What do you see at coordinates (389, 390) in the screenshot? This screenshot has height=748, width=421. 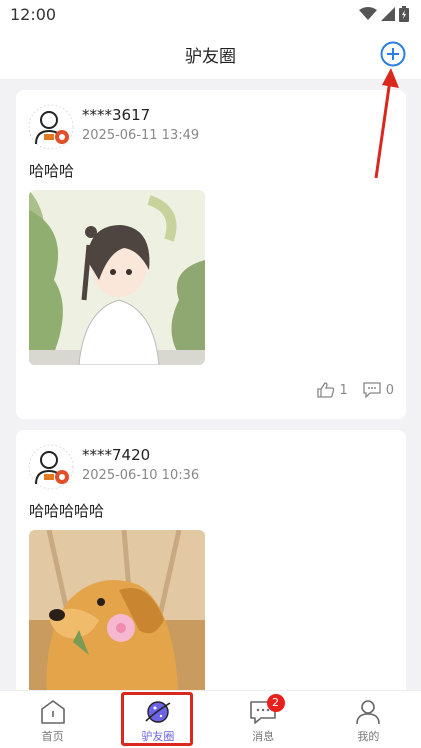 I see `comment-count: 0` at bounding box center [389, 390].